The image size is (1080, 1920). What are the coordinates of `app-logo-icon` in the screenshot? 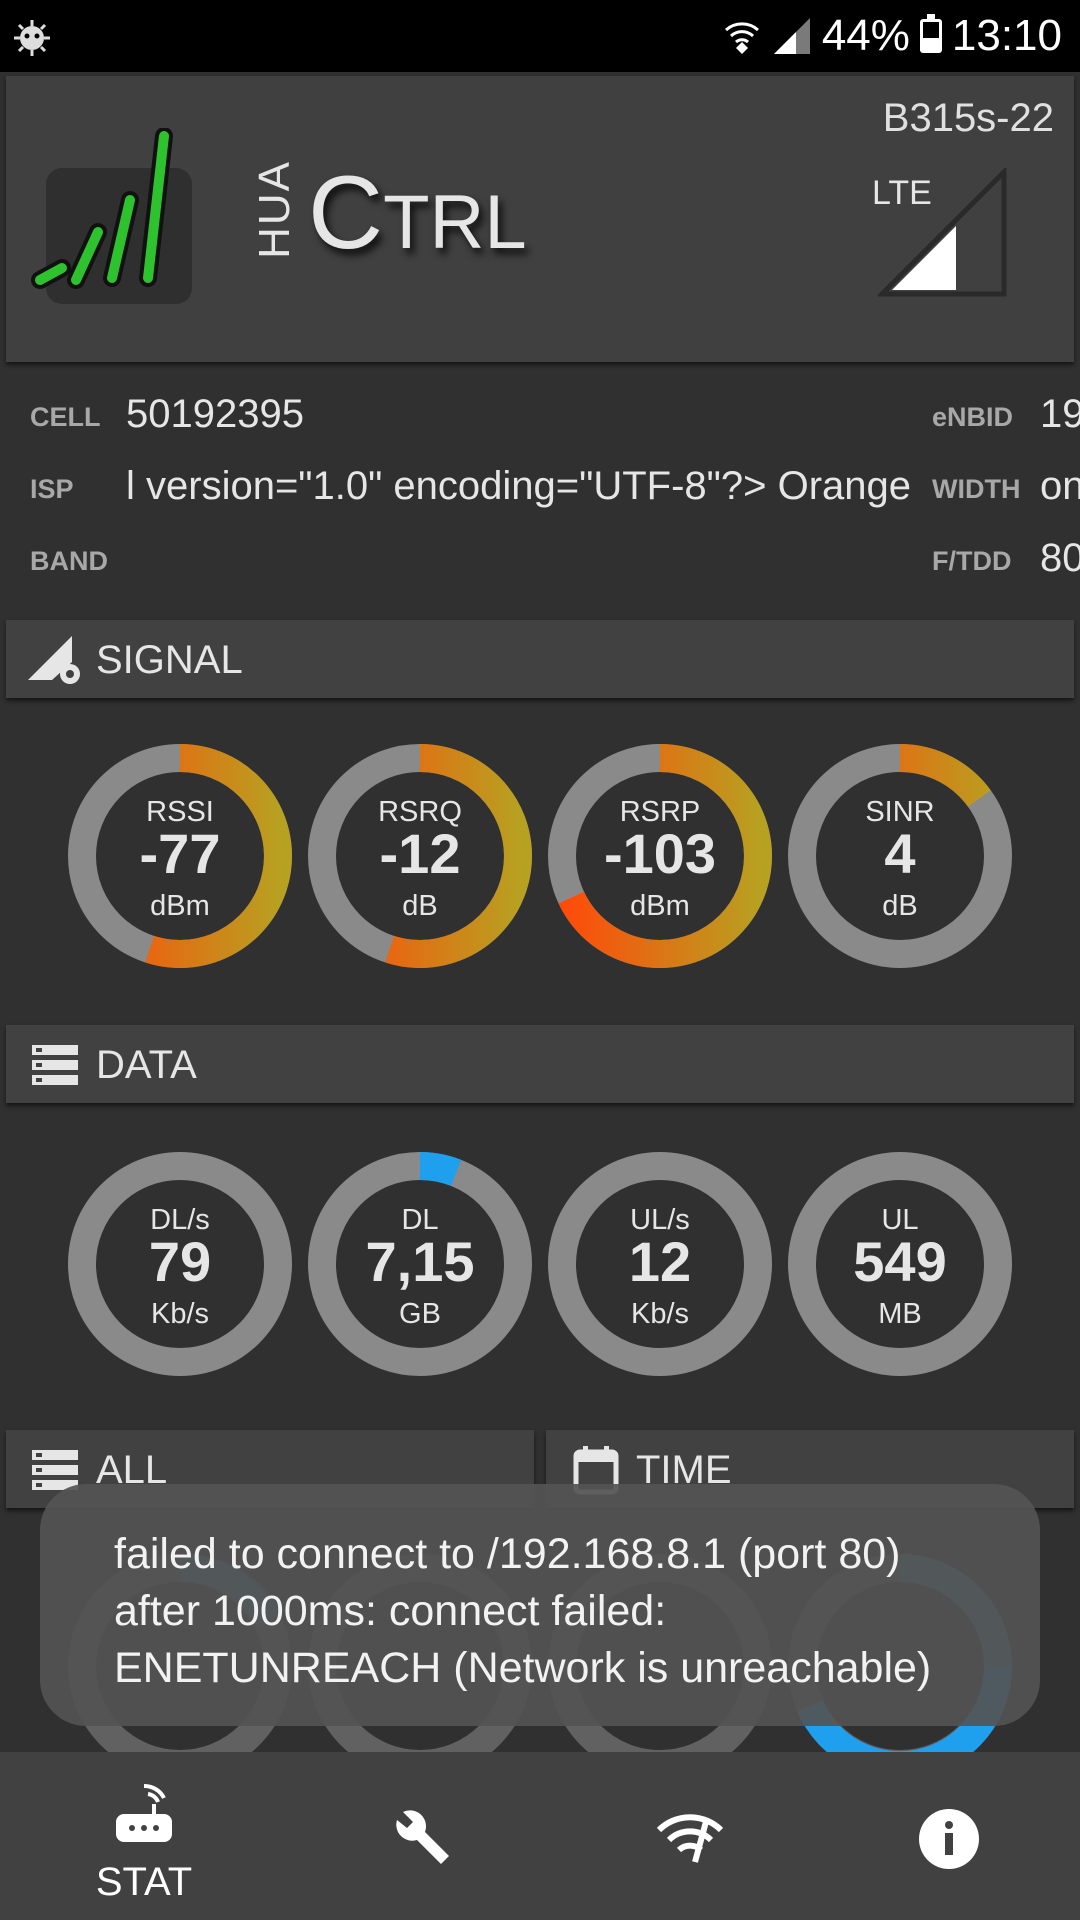 It's located at (111, 216).